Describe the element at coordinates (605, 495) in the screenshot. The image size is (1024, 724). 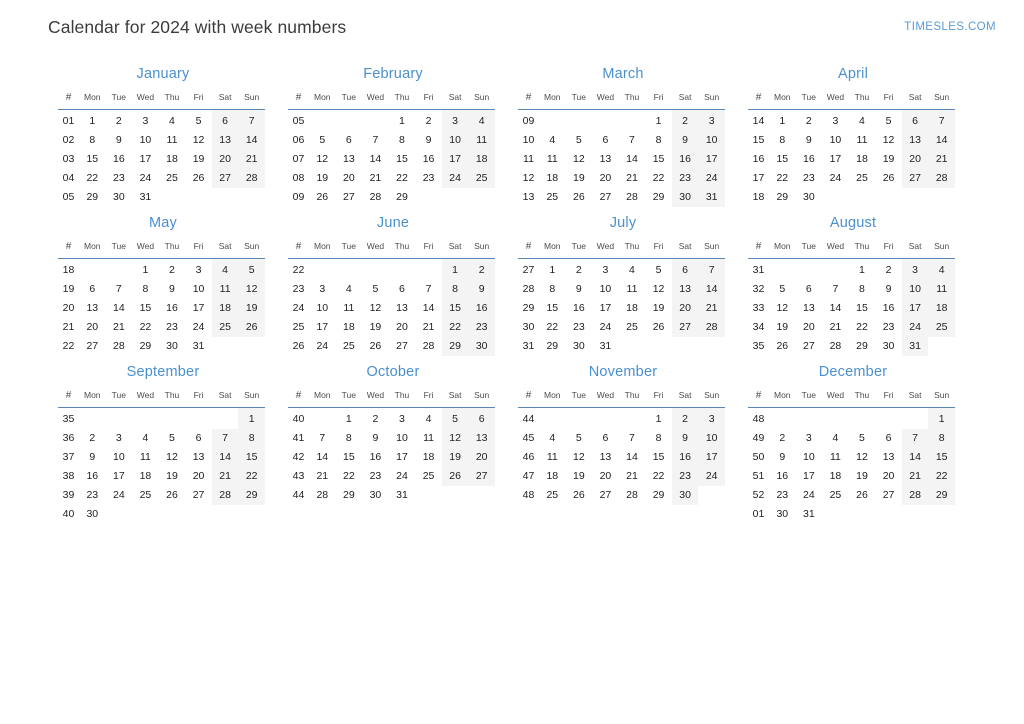
I see `day-cell: 27` at that location.